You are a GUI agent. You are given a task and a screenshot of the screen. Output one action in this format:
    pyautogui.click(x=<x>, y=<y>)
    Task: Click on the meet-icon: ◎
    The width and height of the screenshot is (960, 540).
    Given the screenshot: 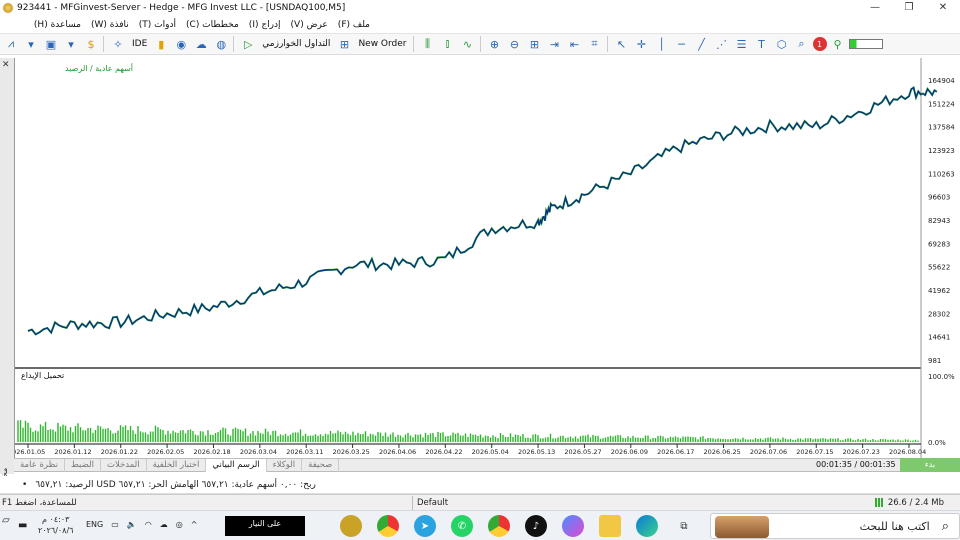 What is the action you would take?
    pyautogui.click(x=179, y=524)
    